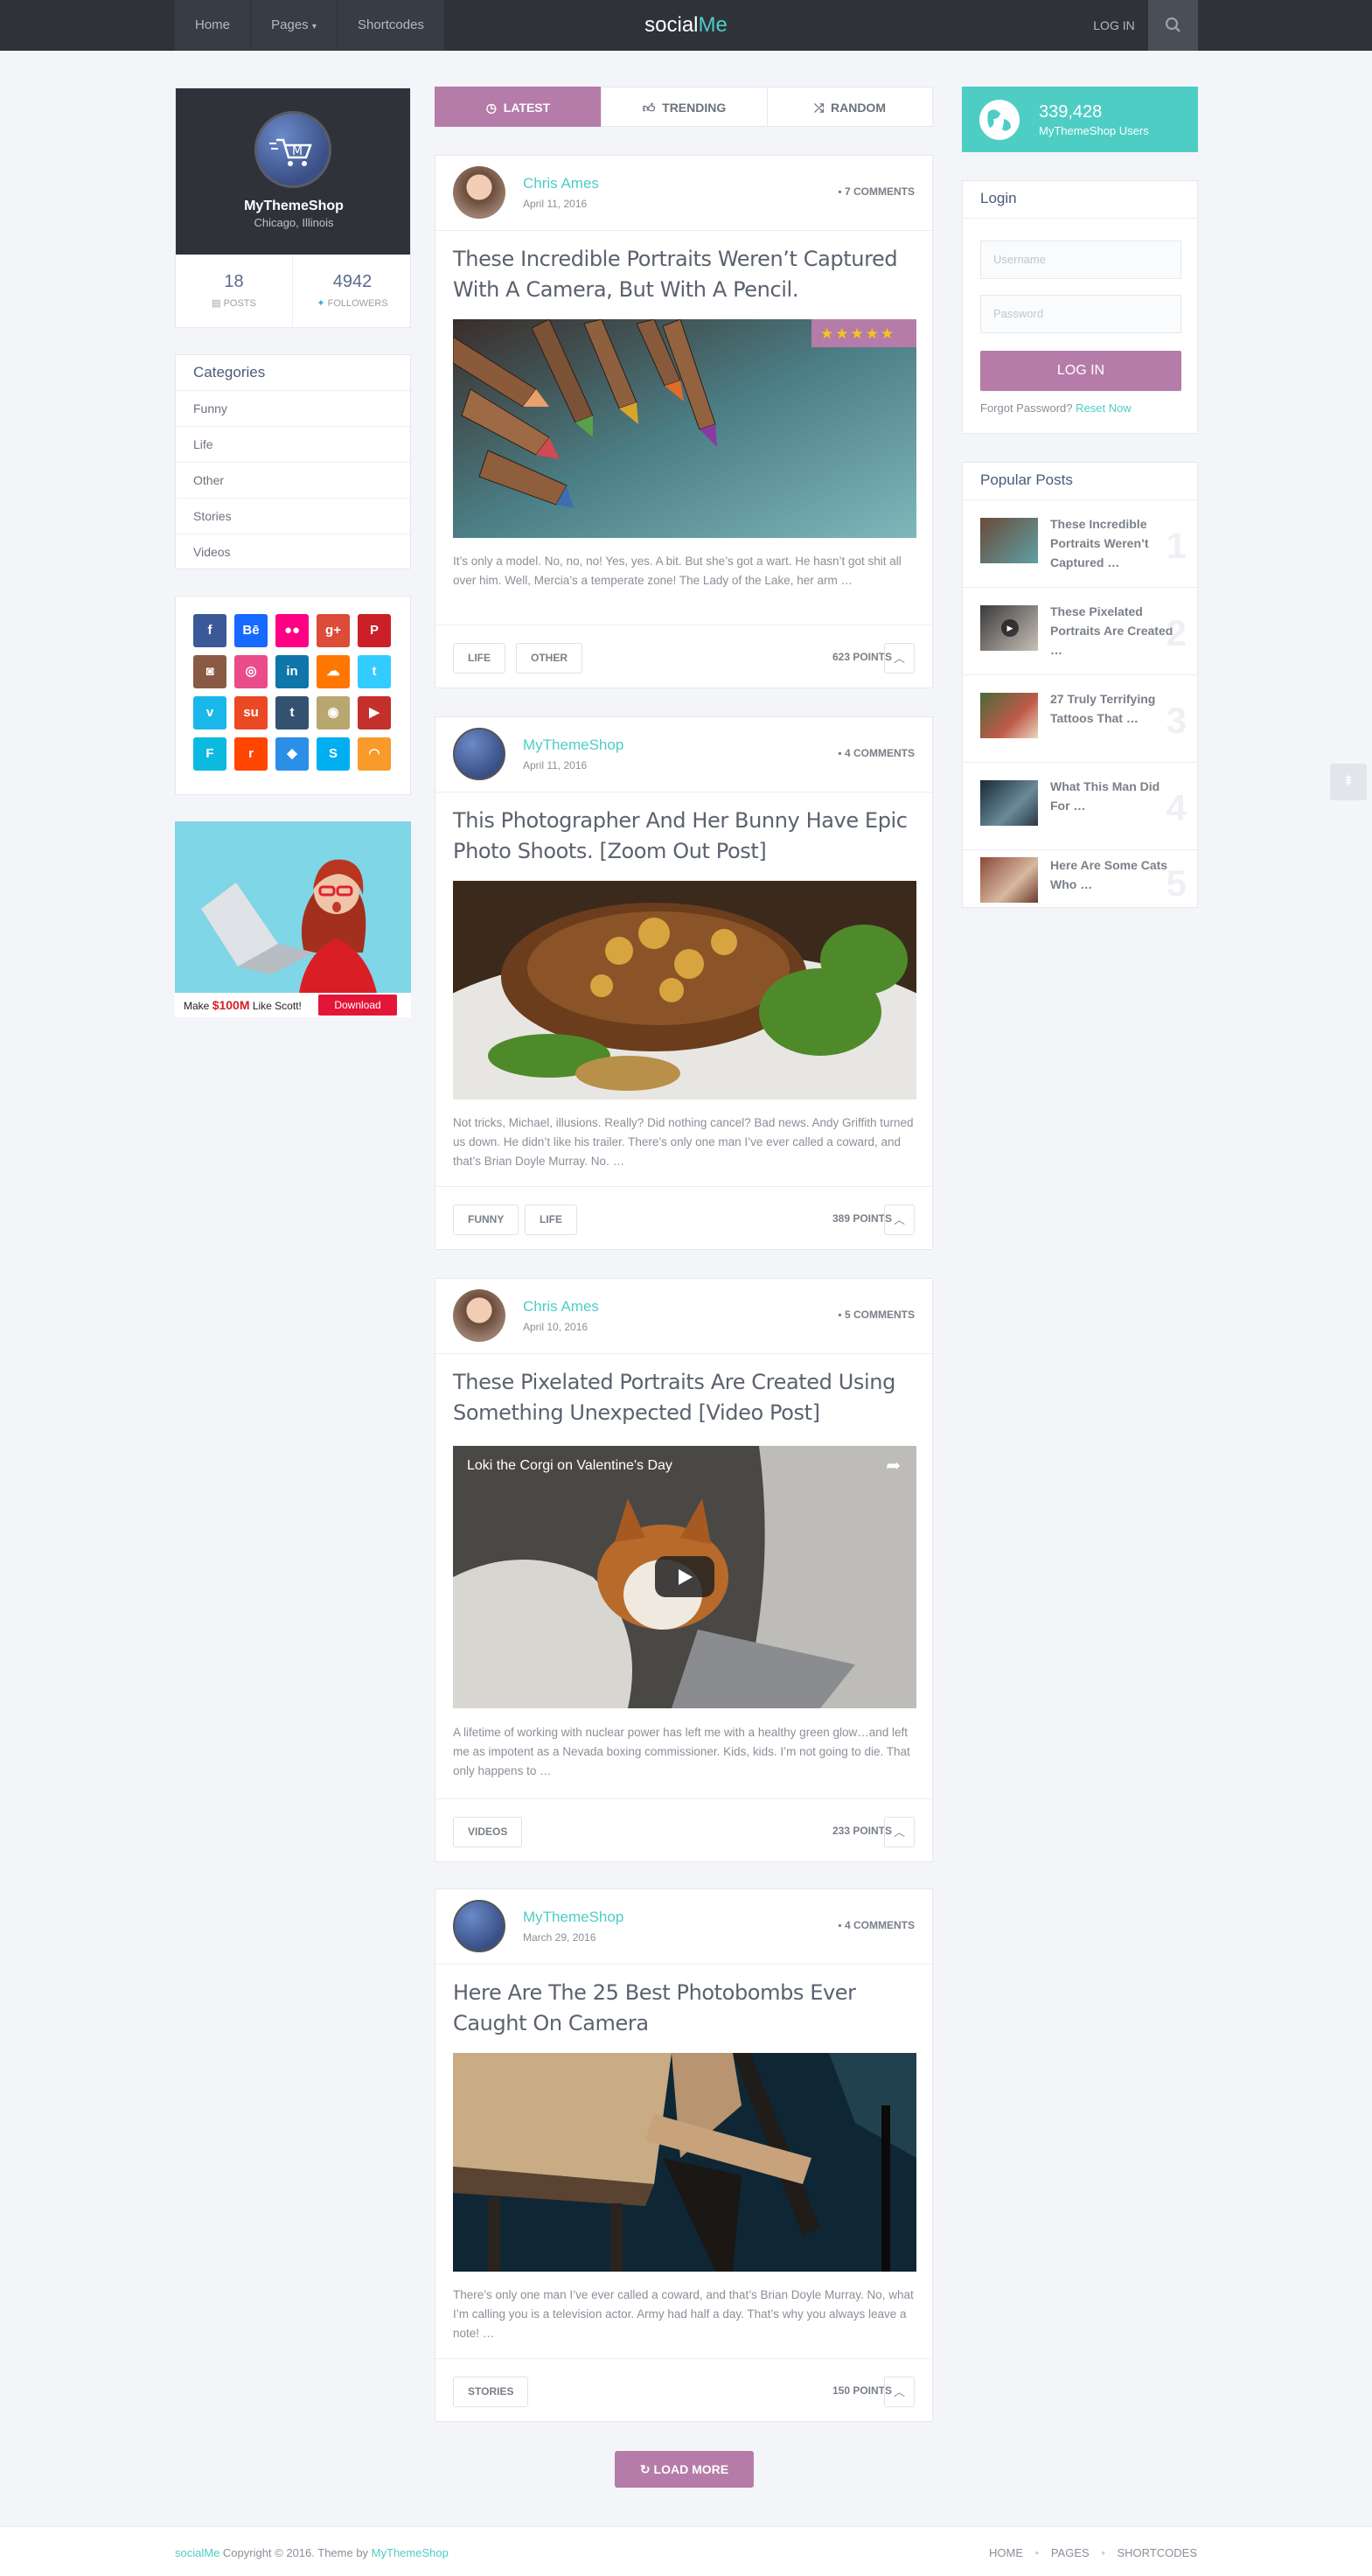  I want to click on linkedin-icon: in, so click(292, 671).